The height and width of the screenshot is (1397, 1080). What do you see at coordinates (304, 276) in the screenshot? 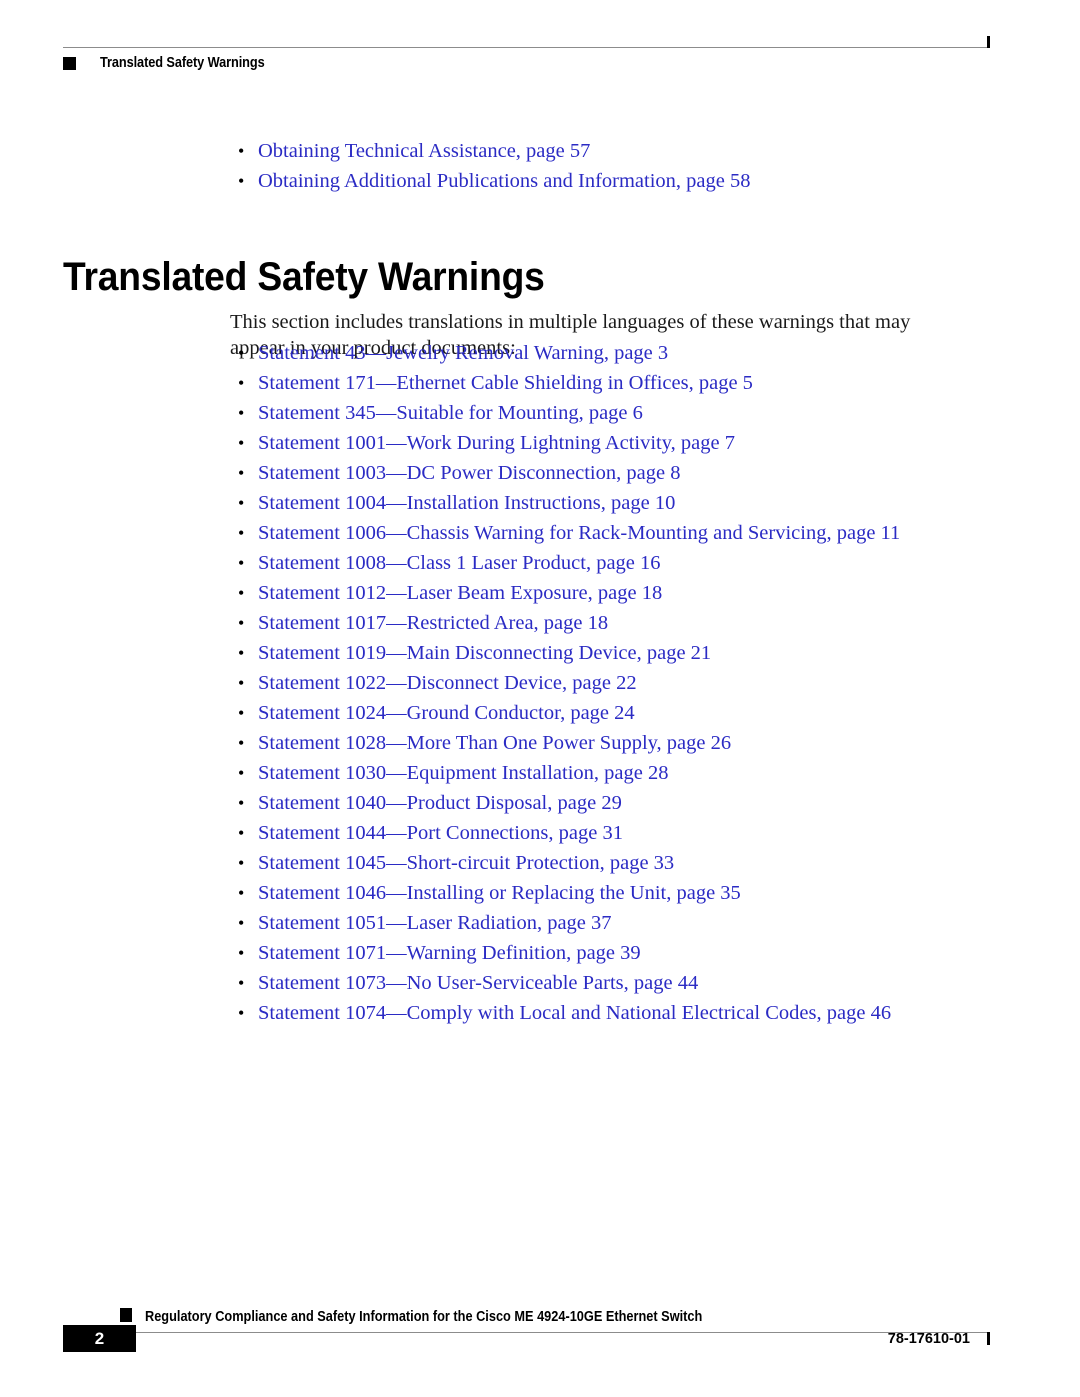
I see `page-title: Translated Safety Warnings` at bounding box center [304, 276].